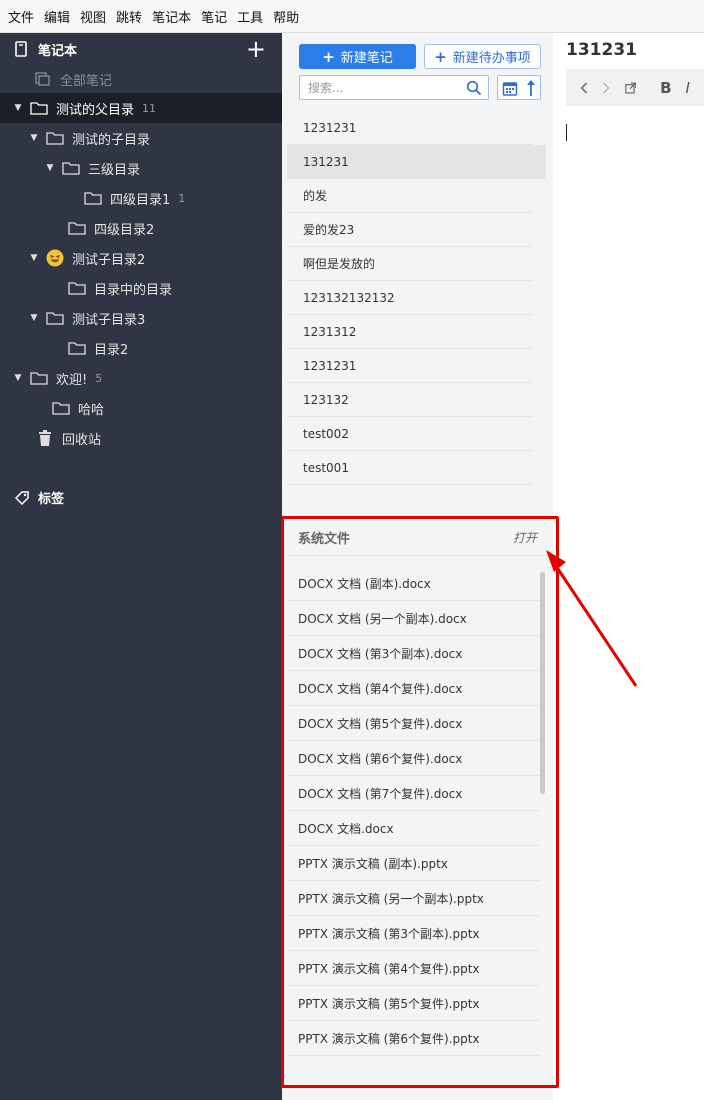 This screenshot has height=1100, width=704. Describe the element at coordinates (57, 16) in the screenshot. I see `menu-edit: 编辑` at that location.